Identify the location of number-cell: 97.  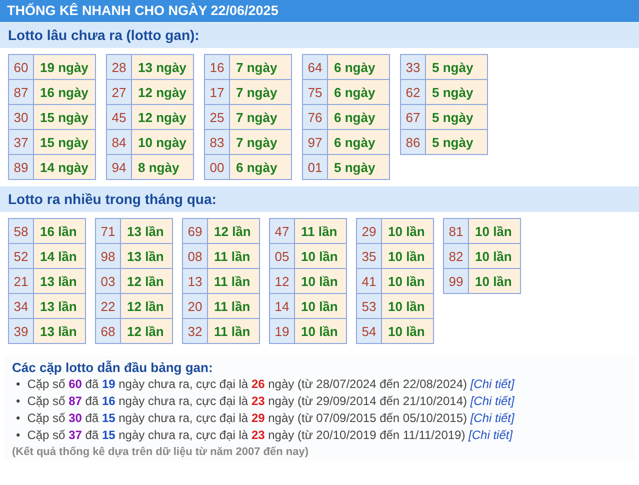
(315, 142).